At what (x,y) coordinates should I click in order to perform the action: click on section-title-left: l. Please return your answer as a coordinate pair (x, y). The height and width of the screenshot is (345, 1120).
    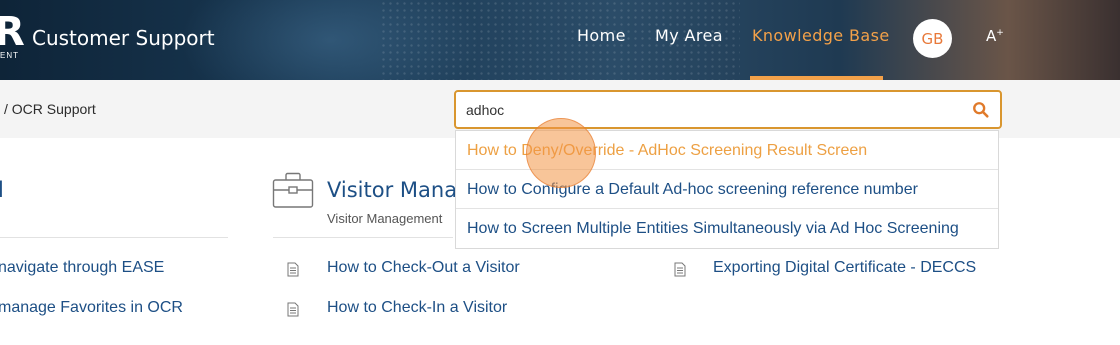
    Looking at the image, I should click on (2, 190).